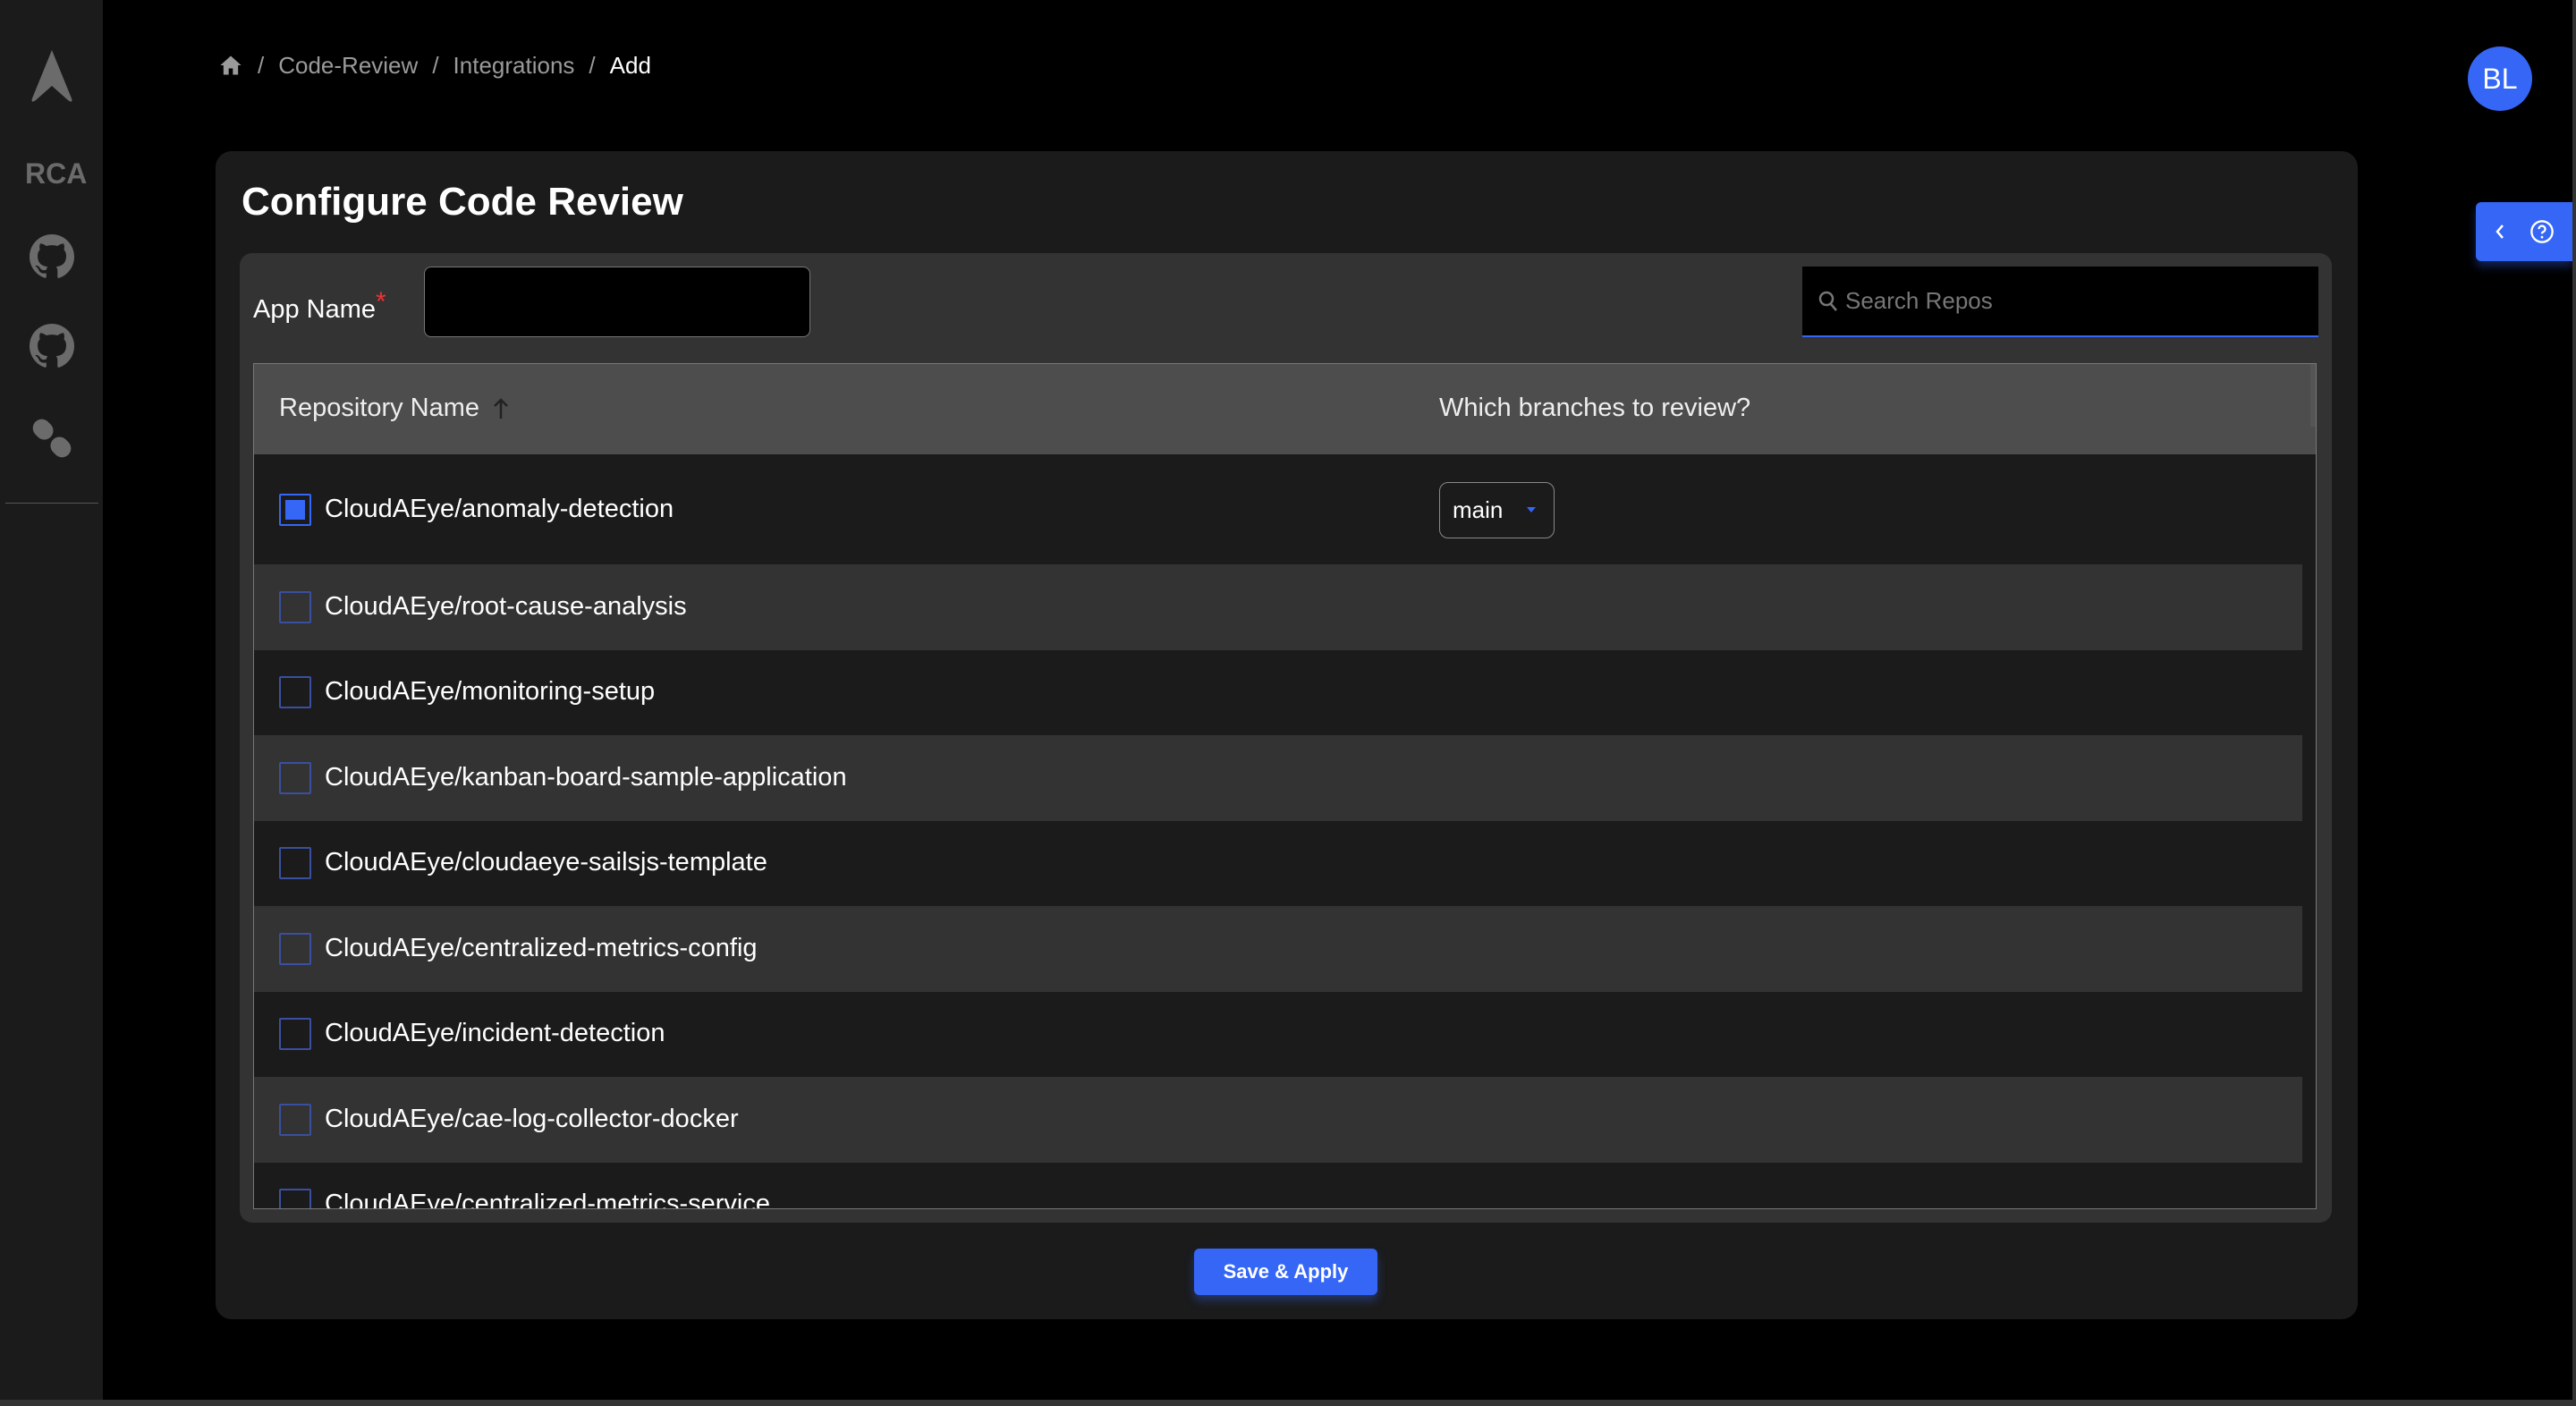  I want to click on column-repository-name: Repository Name, so click(394, 409).